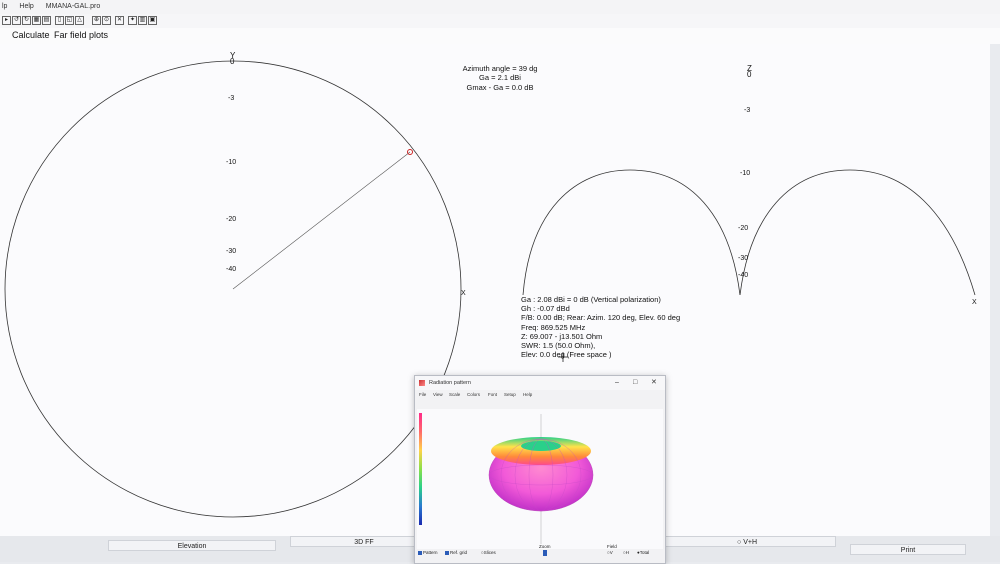 Image resolution: width=1000 pixels, height=564 pixels. What do you see at coordinates (473, 395) in the screenshot?
I see `popup-menu-colors: Colors` at bounding box center [473, 395].